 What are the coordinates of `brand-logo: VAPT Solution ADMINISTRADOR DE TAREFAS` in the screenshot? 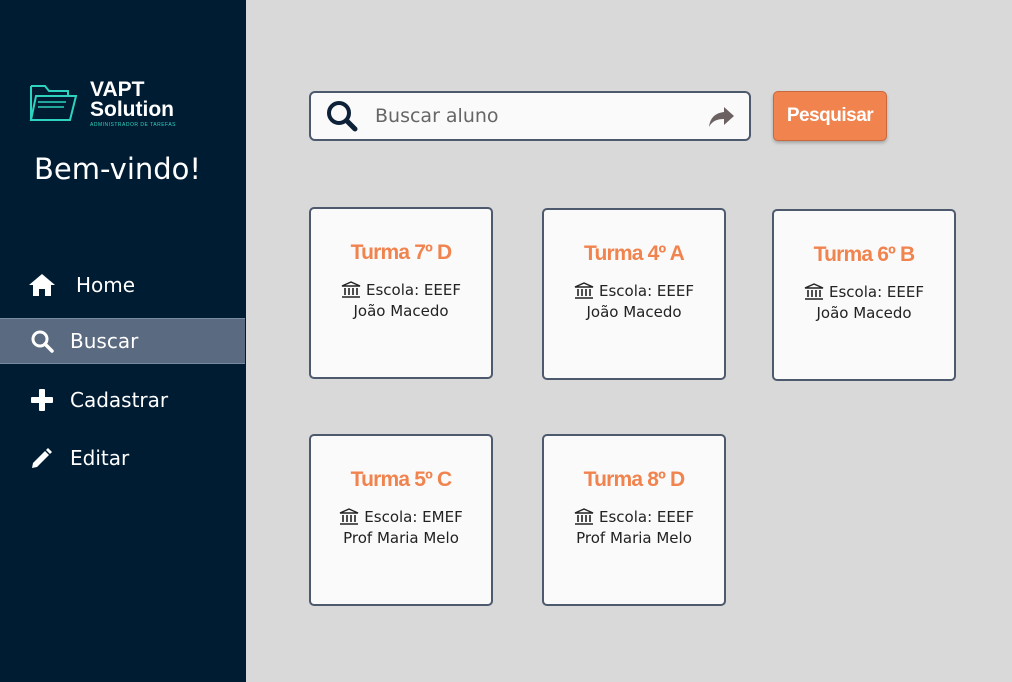 It's located at (102, 103).